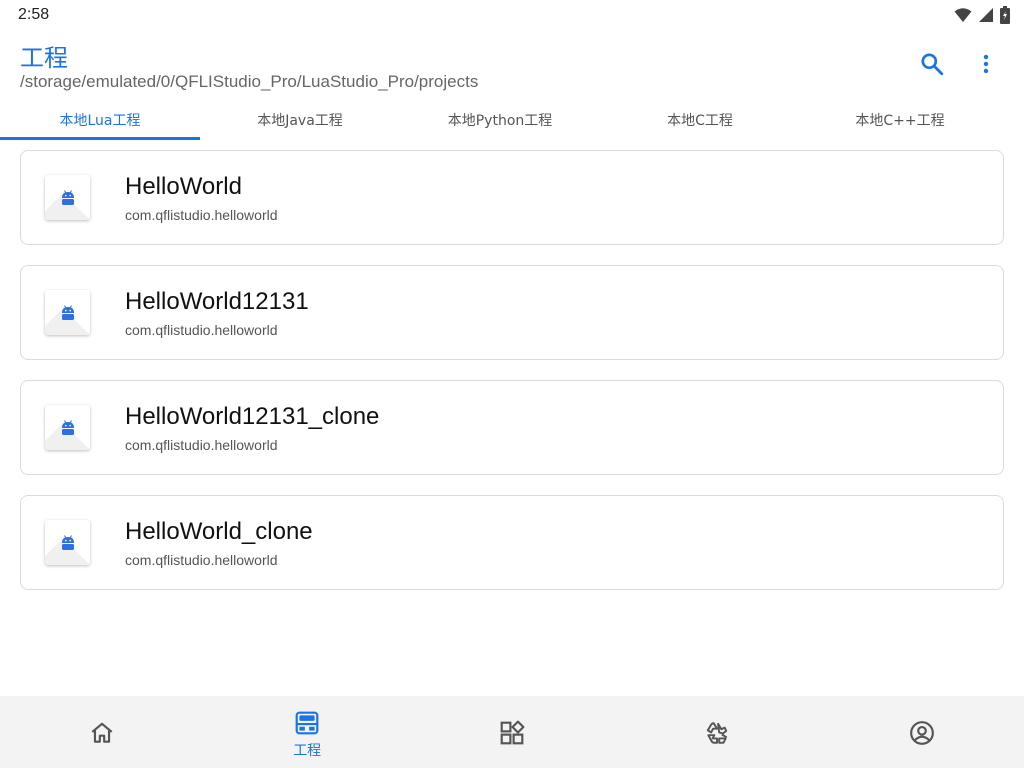 This screenshot has width=1024, height=768. I want to click on search-icon, so click(932, 64).